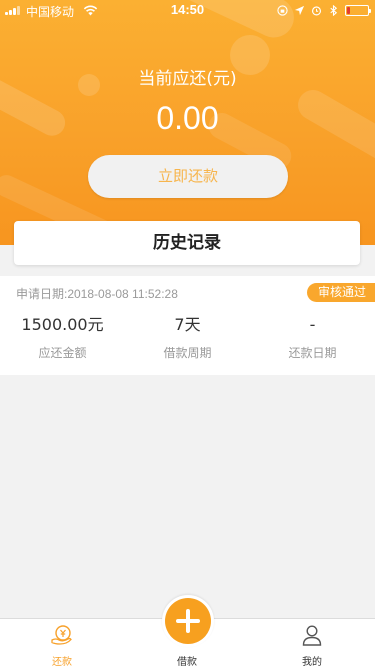  What do you see at coordinates (62, 337) in the screenshot?
I see `amount-column: 1500.00元 应还金额` at bounding box center [62, 337].